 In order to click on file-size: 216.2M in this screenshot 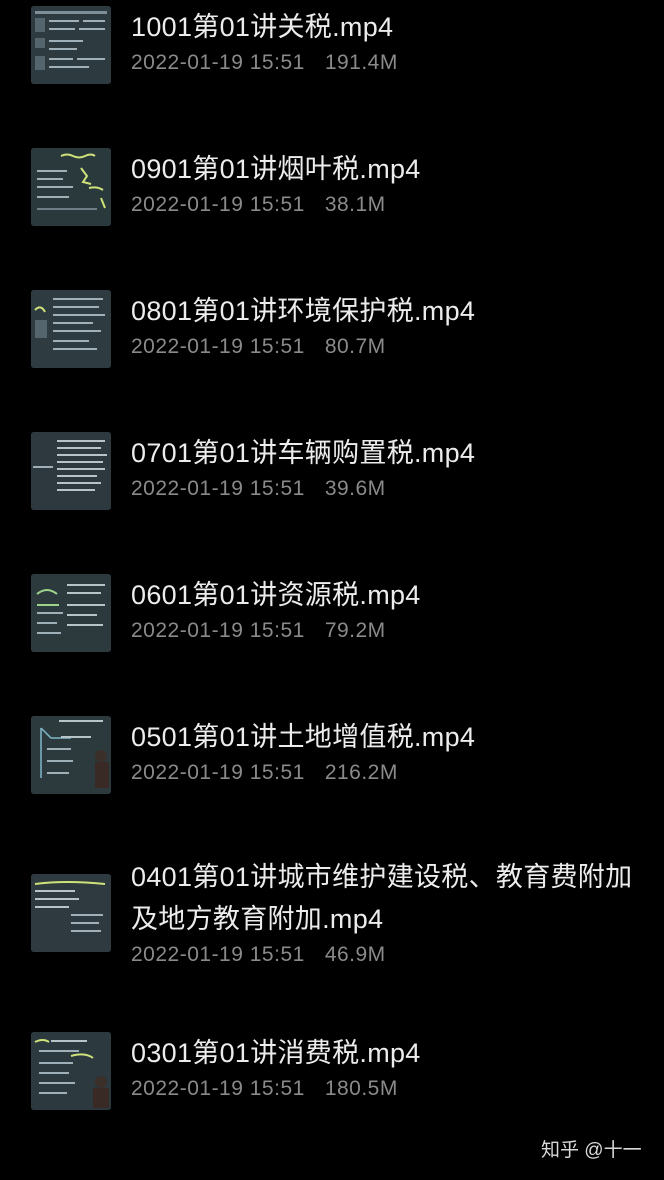, I will do `click(361, 772)`.